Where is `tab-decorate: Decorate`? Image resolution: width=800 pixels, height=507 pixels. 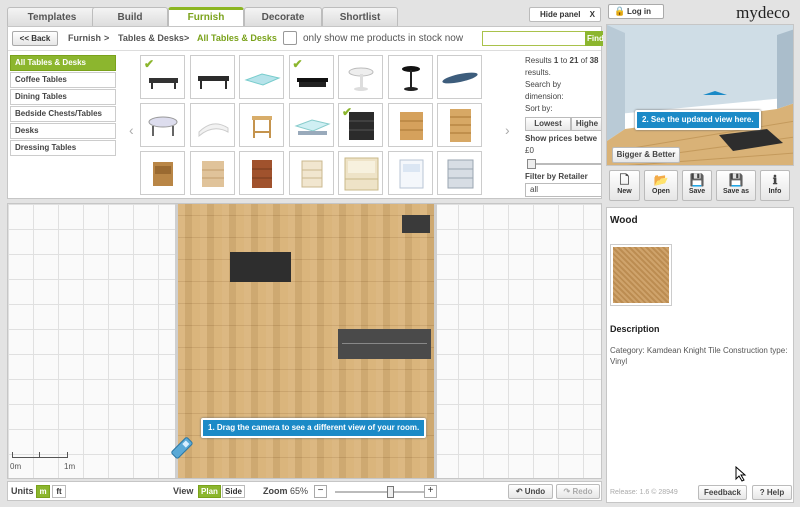
tab-decorate: Decorate is located at coordinates (283, 17).